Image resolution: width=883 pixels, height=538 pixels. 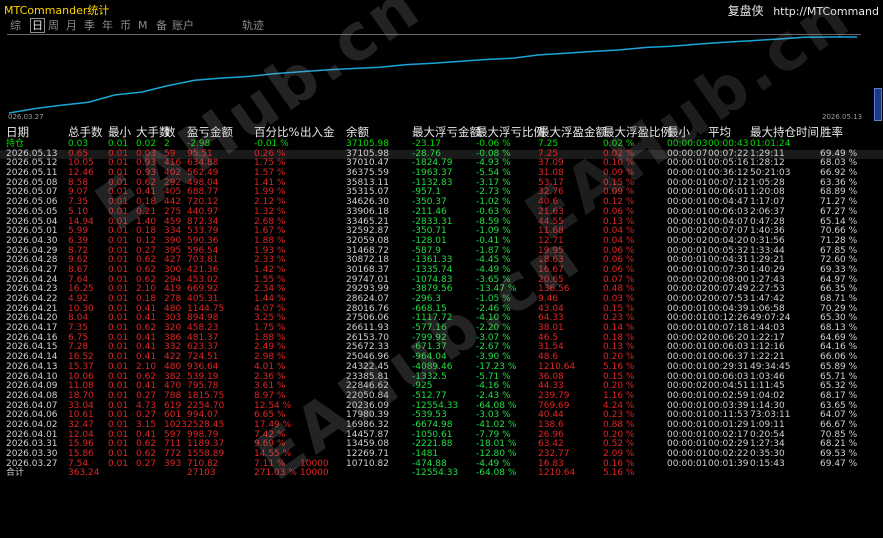 What do you see at coordinates (71, 25) in the screenshot?
I see `tab-3: 月` at bounding box center [71, 25].